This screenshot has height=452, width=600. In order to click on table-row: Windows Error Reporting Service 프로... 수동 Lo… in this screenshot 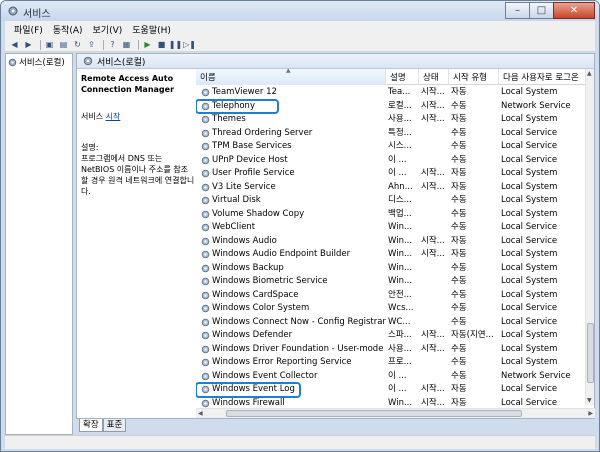, I will do `click(391, 363)`.